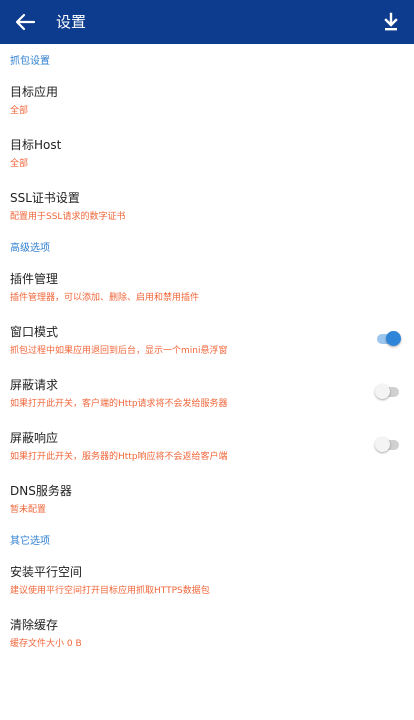 The height and width of the screenshot is (720, 414). I want to click on download-icon, so click(391, 22).